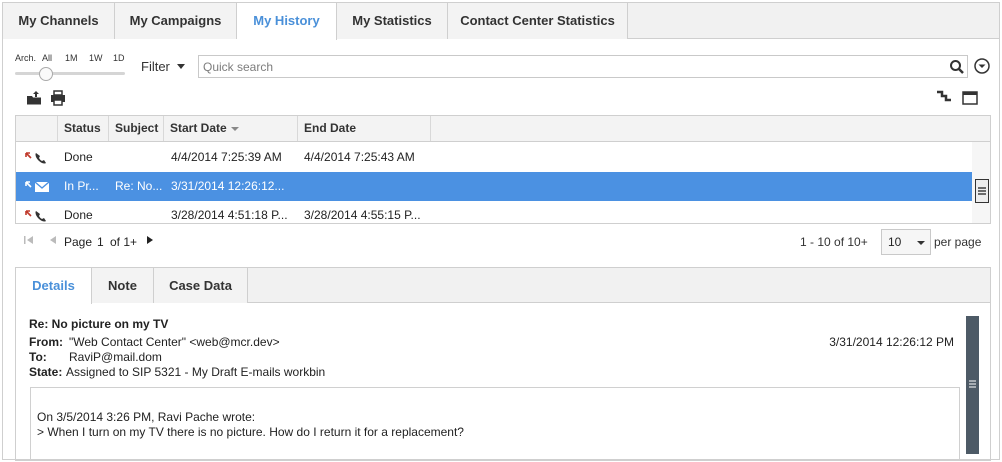  Describe the element at coordinates (359, 157) in the screenshot. I see `row-end-date: 4/4/2014 7:25:43 AM` at that location.